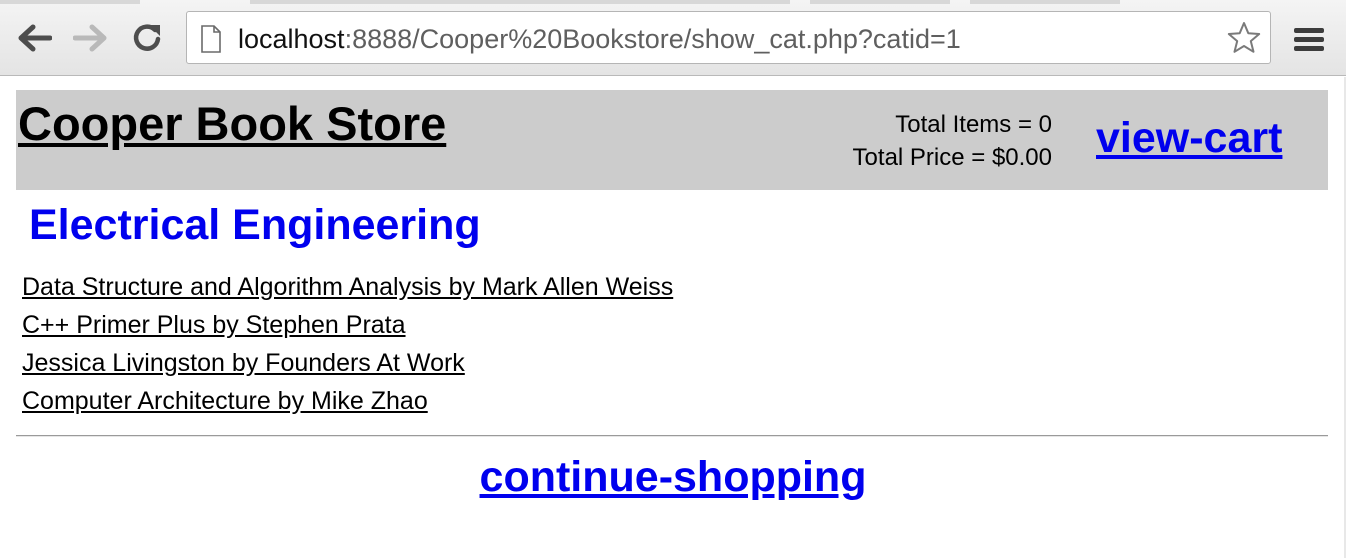  I want to click on category-title: Electrical Engineering, so click(255, 225).